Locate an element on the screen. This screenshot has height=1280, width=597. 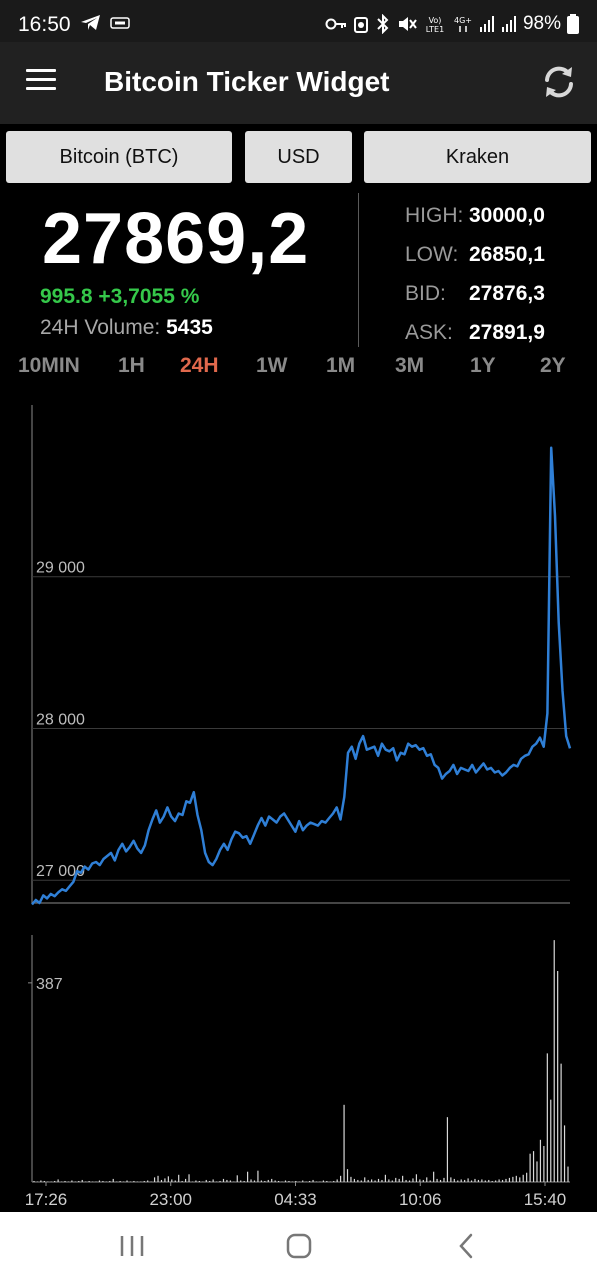
stat-low-value: 26850,1 is located at coordinates (507, 254).